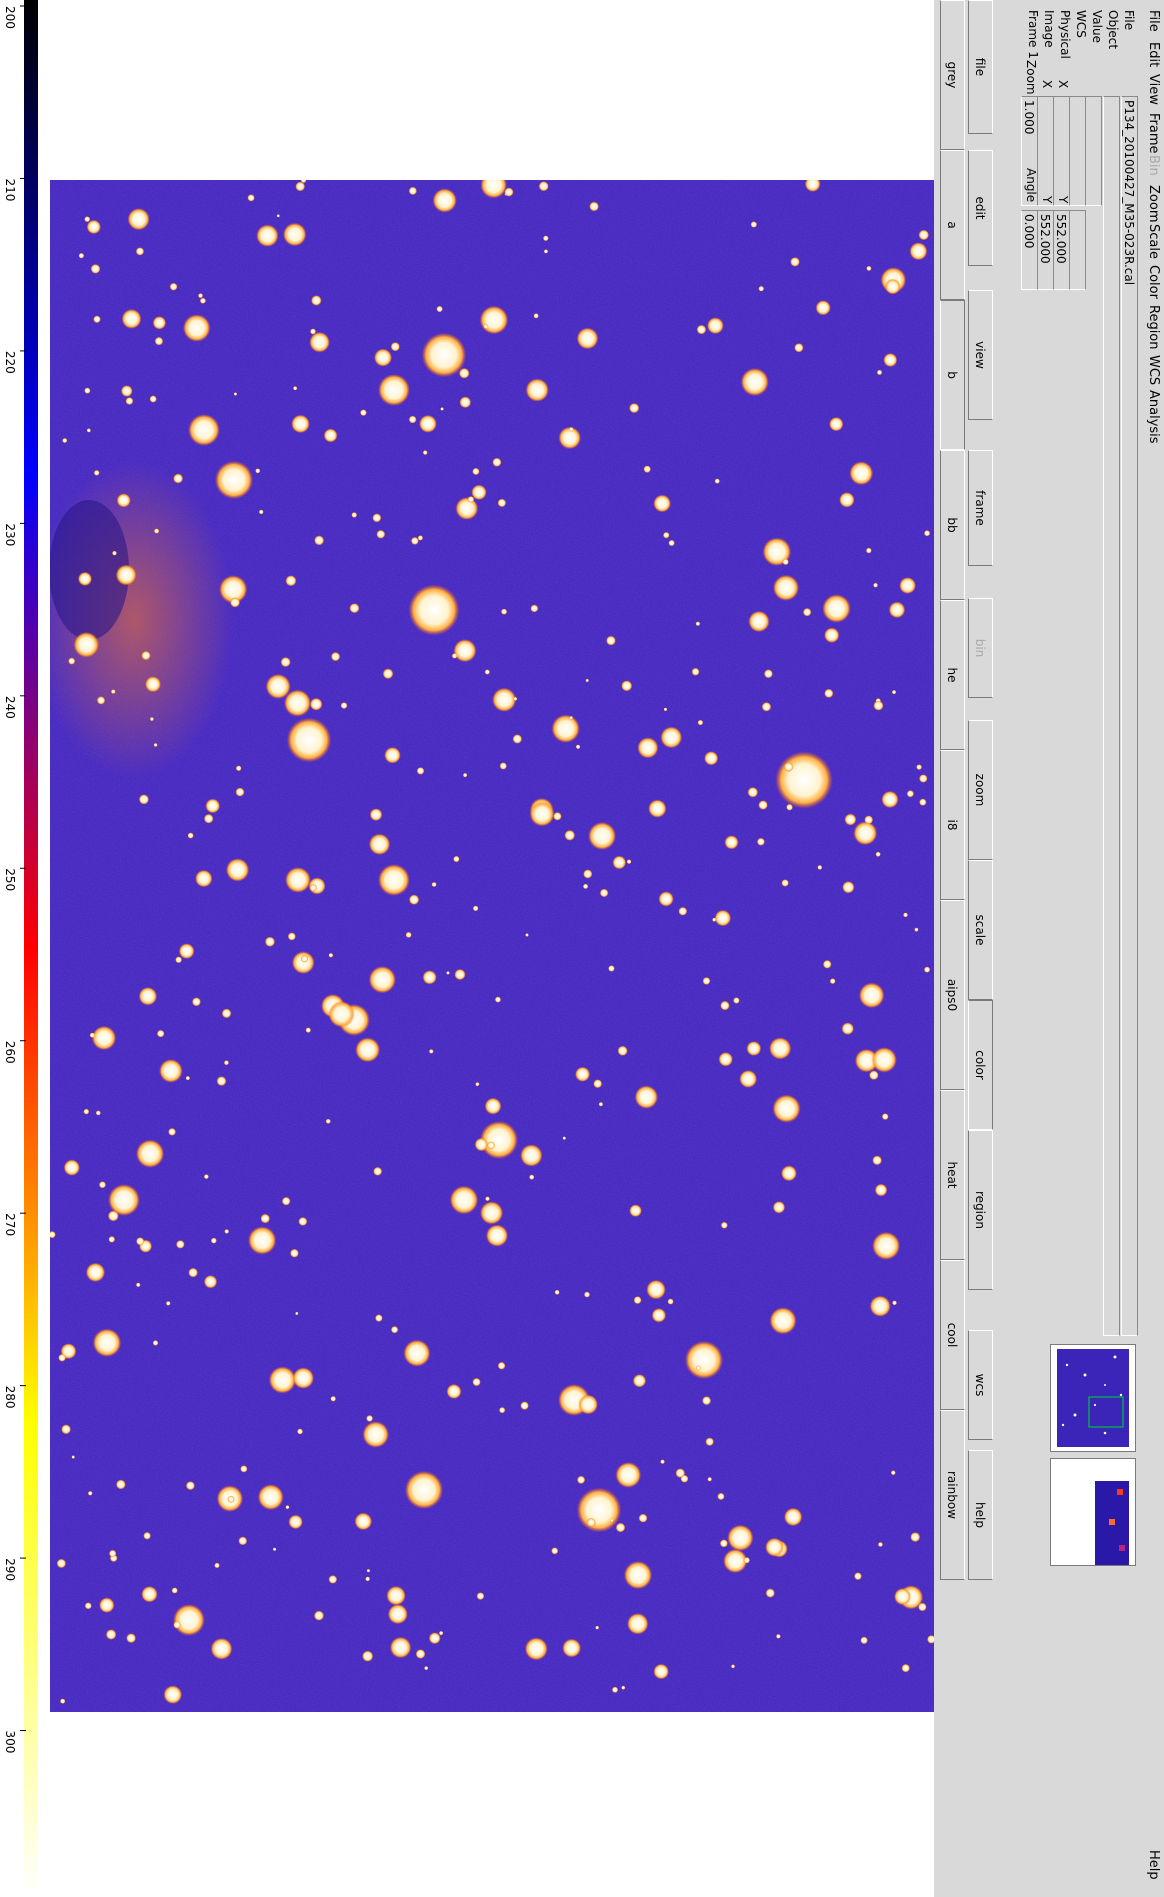  Describe the element at coordinates (1077, 151) in the screenshot. I see `wcs-x-field` at that location.